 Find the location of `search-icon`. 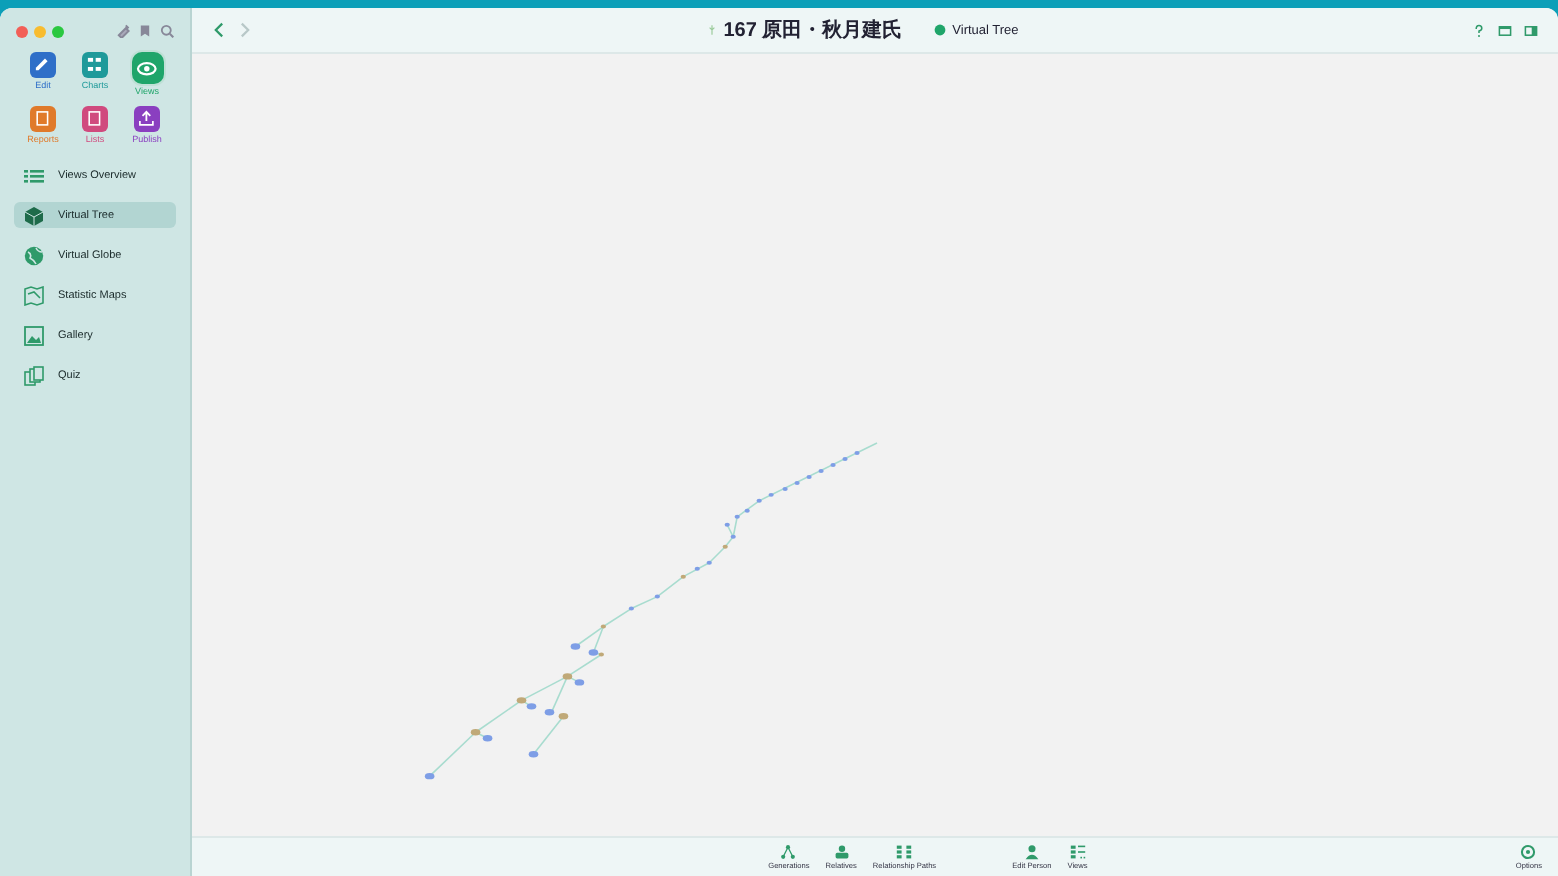

search-icon is located at coordinates (167, 31).